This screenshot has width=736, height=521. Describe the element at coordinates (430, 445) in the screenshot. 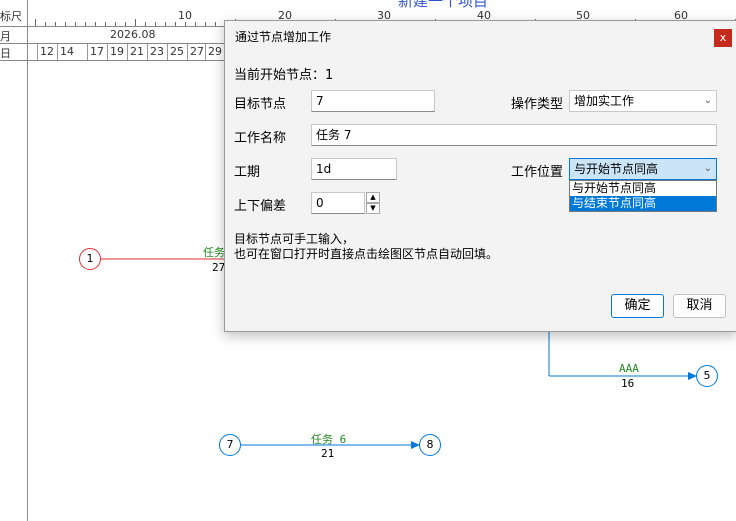

I see `network-node-8: 8` at that location.